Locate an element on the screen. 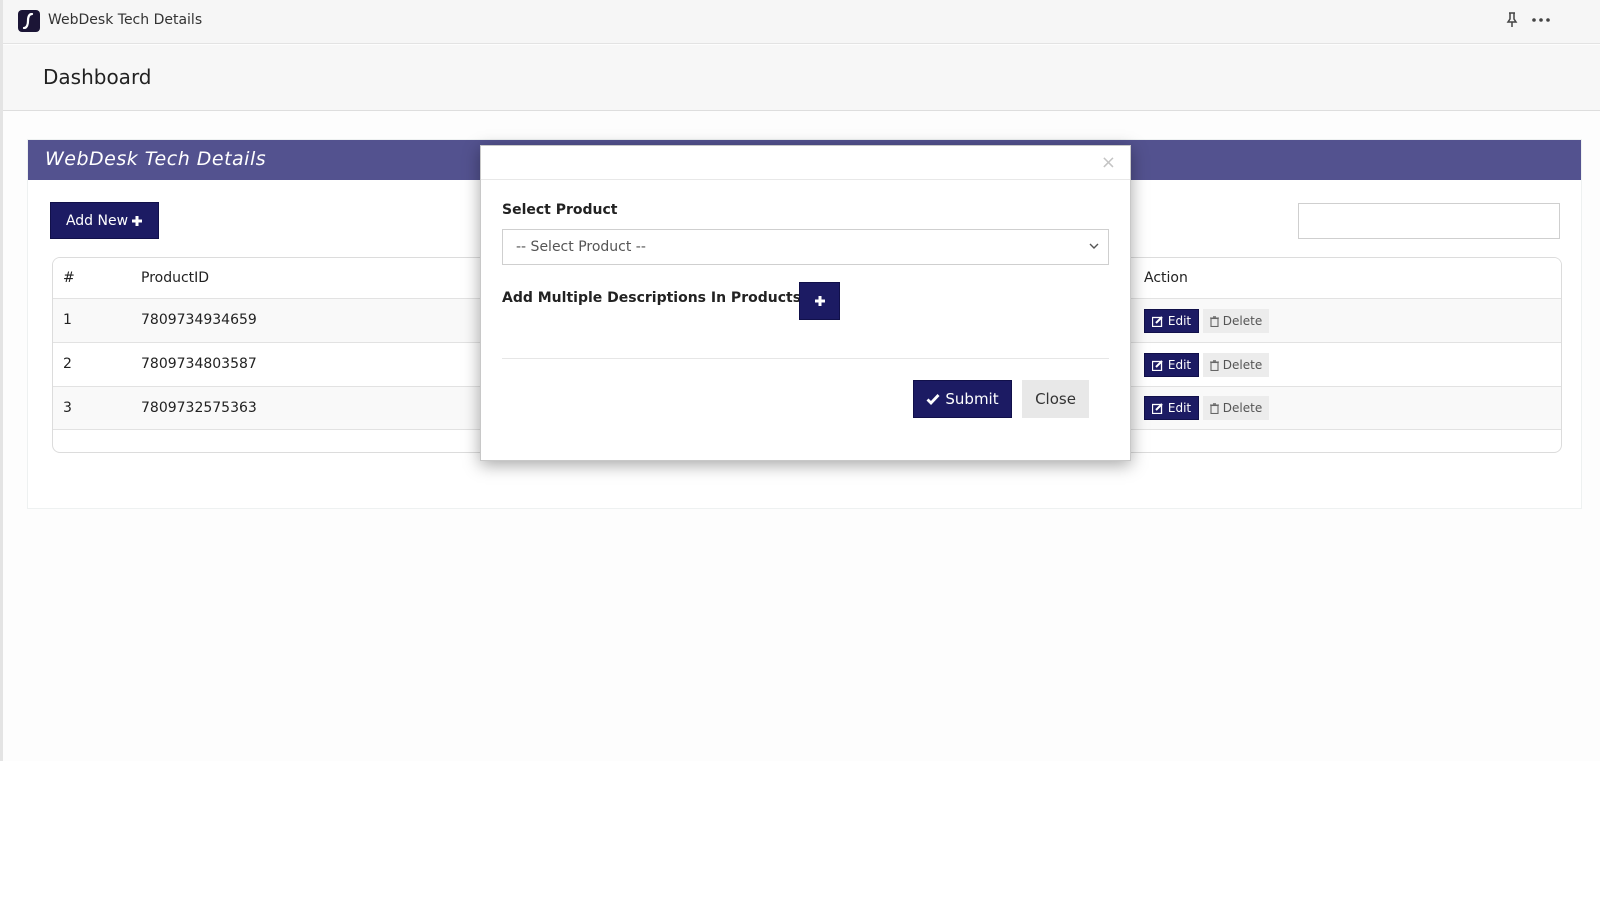  page-title: Dashboard is located at coordinates (97, 77).